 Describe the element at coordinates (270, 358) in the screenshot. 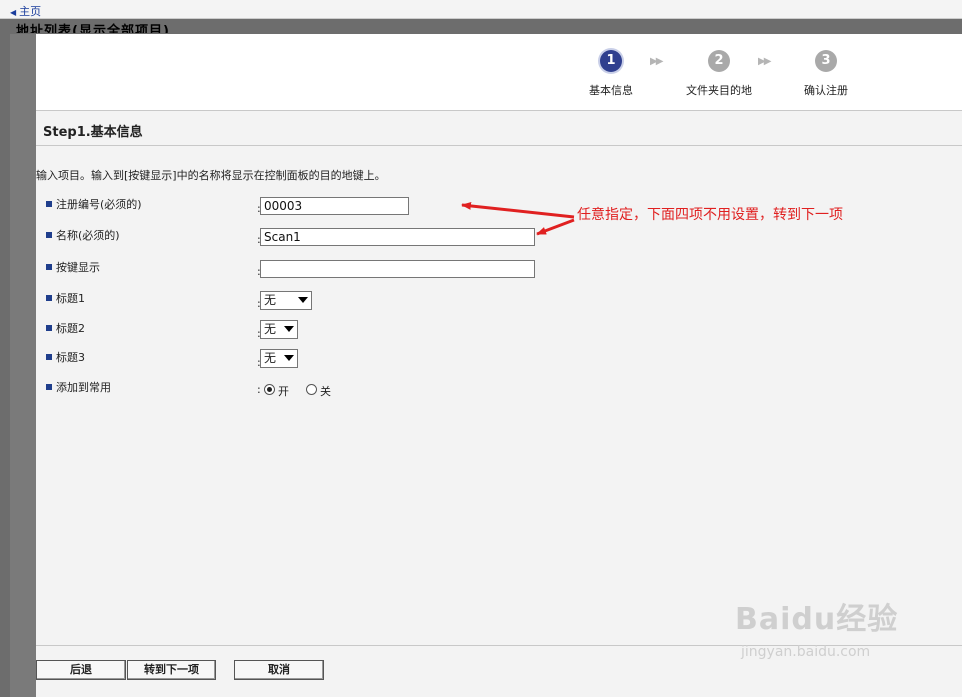

I see `title3-select-value: 无` at that location.